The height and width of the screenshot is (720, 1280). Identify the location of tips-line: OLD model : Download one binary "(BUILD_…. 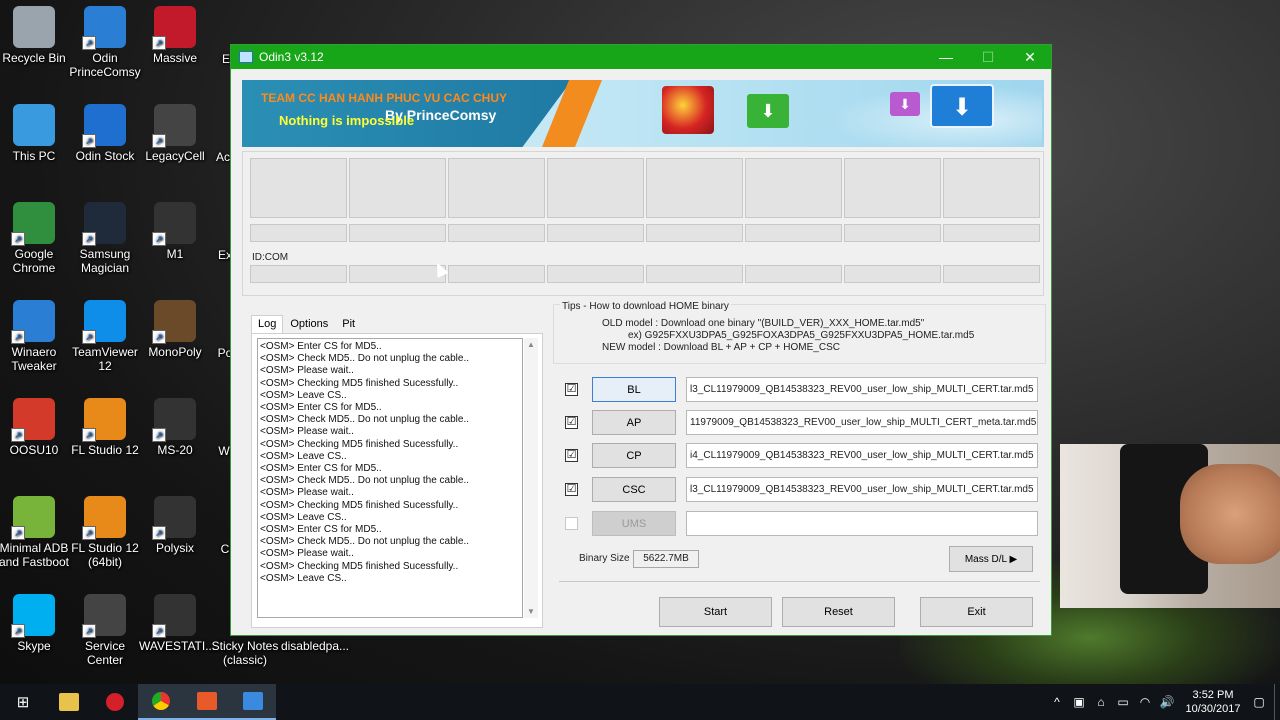
(763, 323).